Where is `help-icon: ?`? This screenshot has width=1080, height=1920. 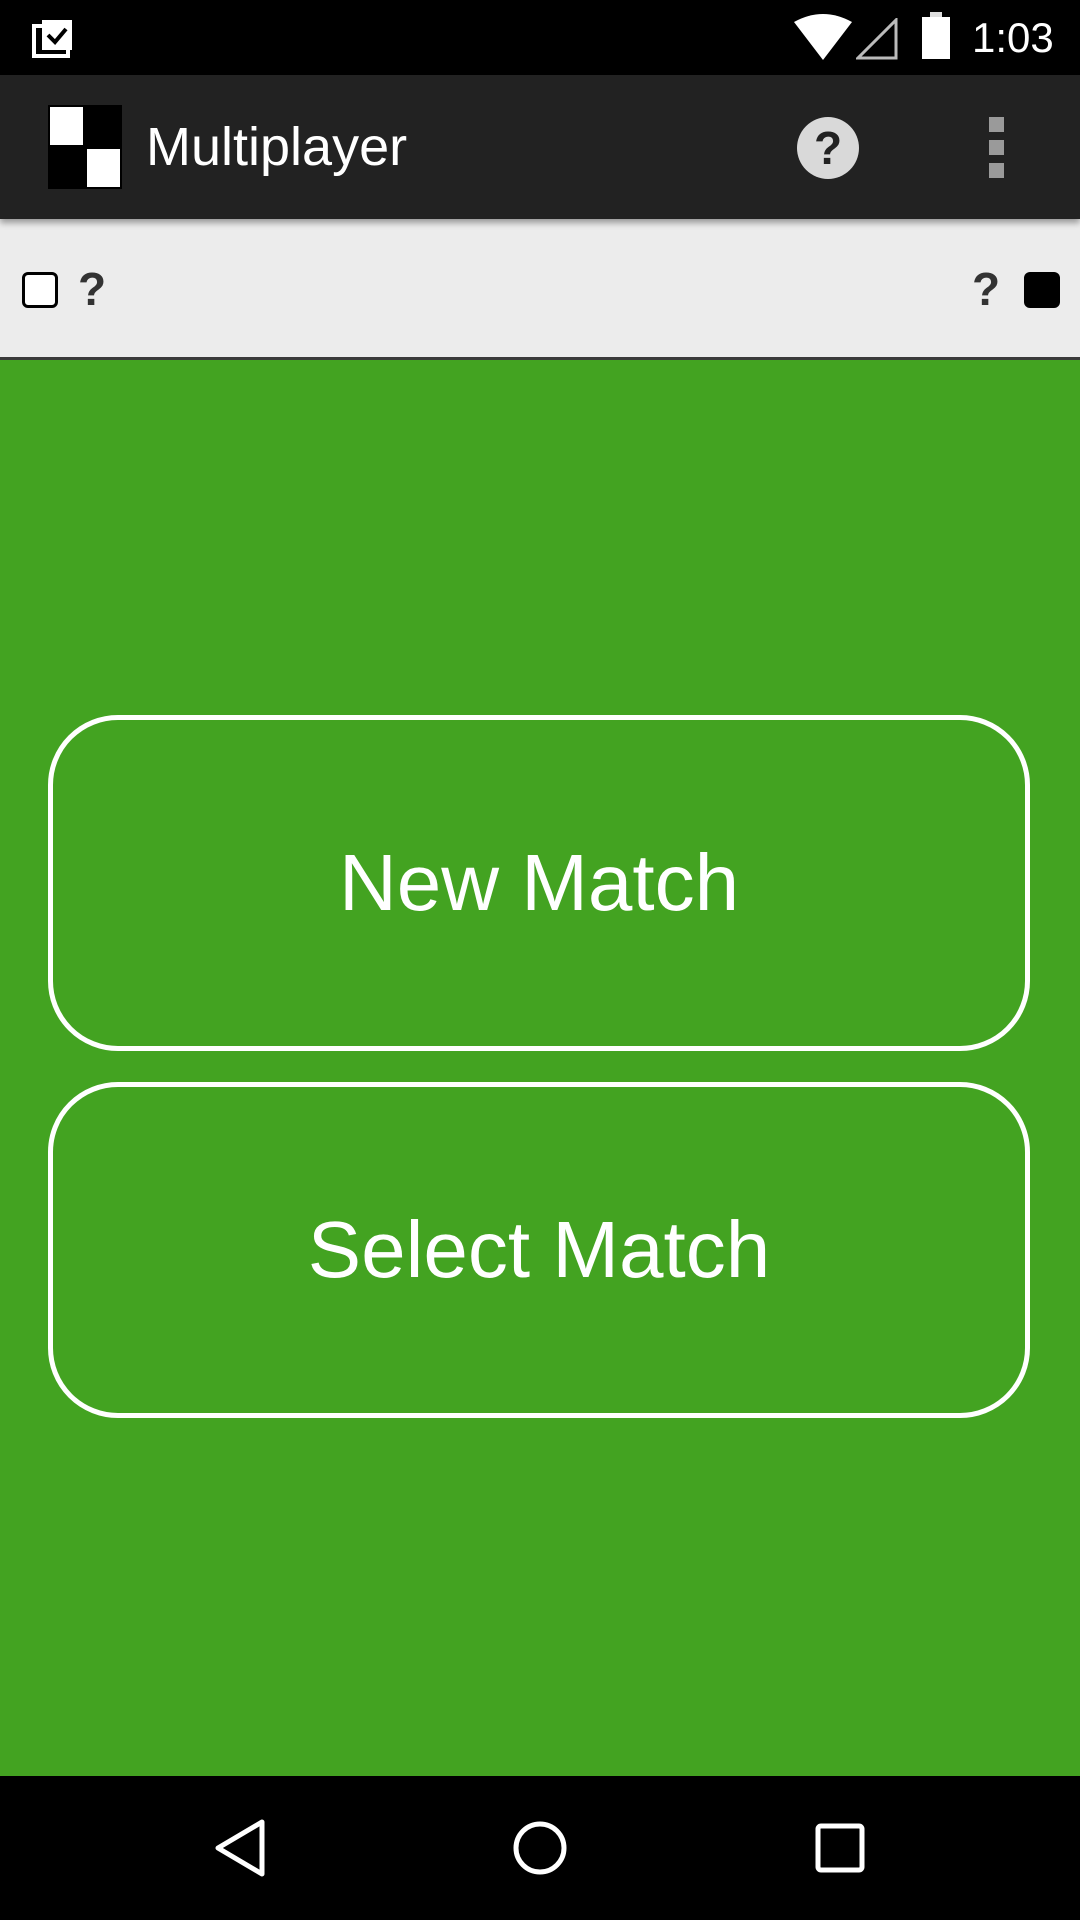
help-icon: ? is located at coordinates (828, 148).